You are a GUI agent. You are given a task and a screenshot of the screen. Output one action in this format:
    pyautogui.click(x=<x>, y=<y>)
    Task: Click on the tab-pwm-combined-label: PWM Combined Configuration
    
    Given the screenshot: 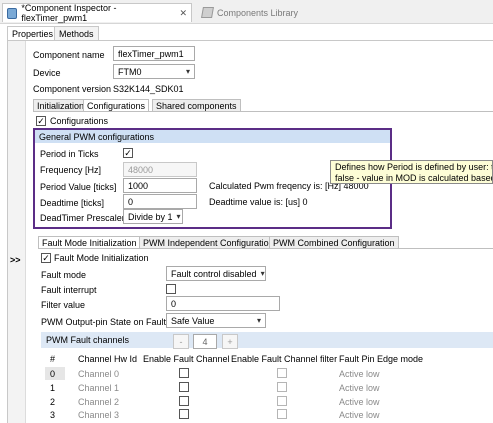 What is the action you would take?
    pyautogui.click(x=334, y=243)
    